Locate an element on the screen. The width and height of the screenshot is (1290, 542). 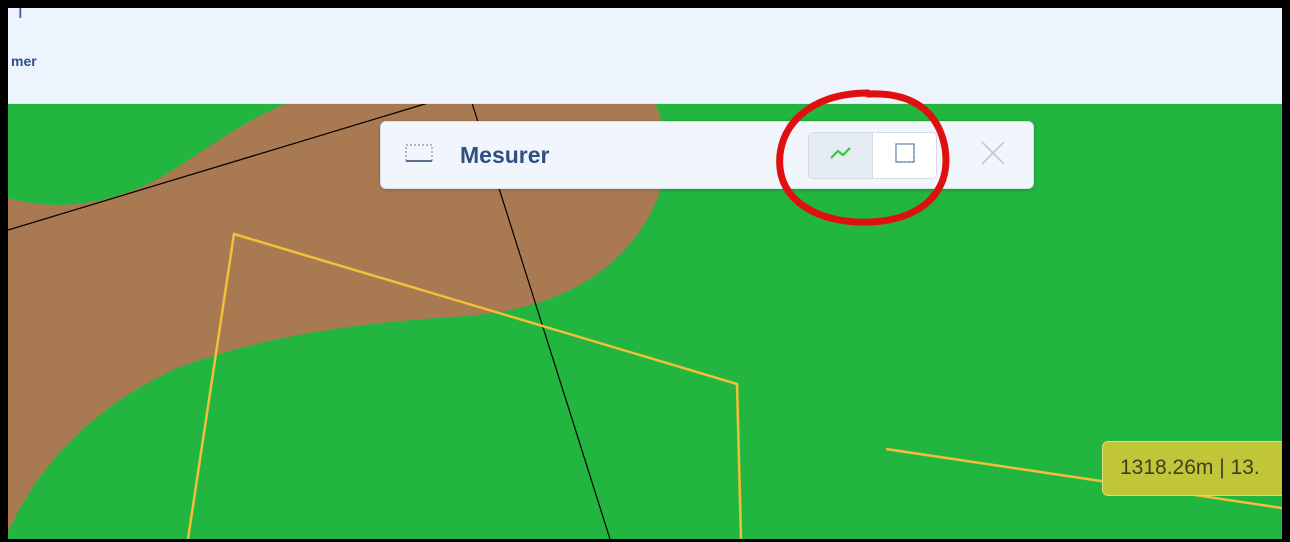
measurement-tooltip: 1318.26m | 13. is located at coordinates (1192, 468).